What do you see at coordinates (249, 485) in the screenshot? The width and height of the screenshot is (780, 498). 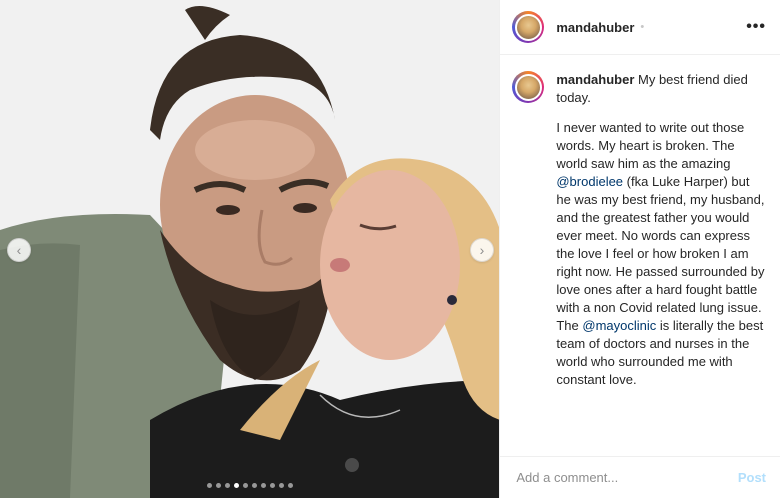 I see `carousel-dots` at bounding box center [249, 485].